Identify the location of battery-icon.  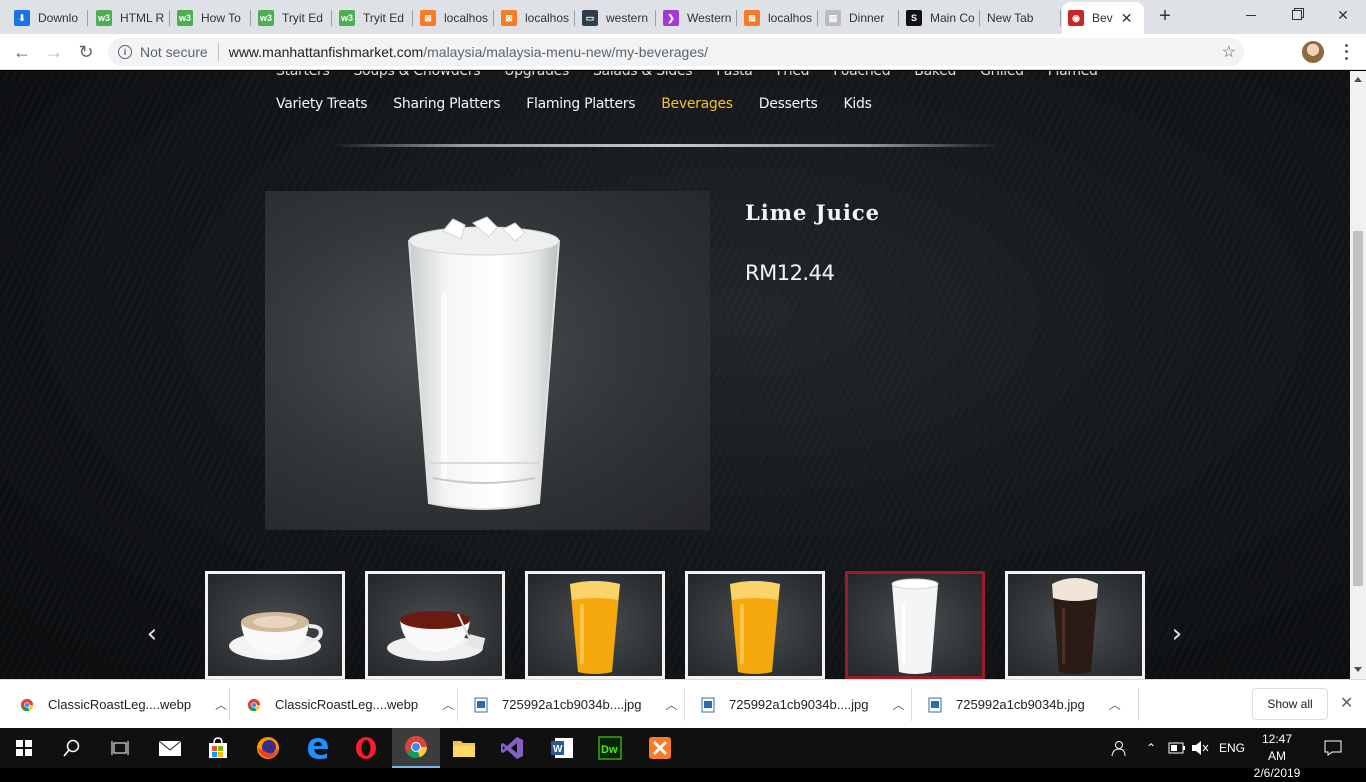
(1177, 748).